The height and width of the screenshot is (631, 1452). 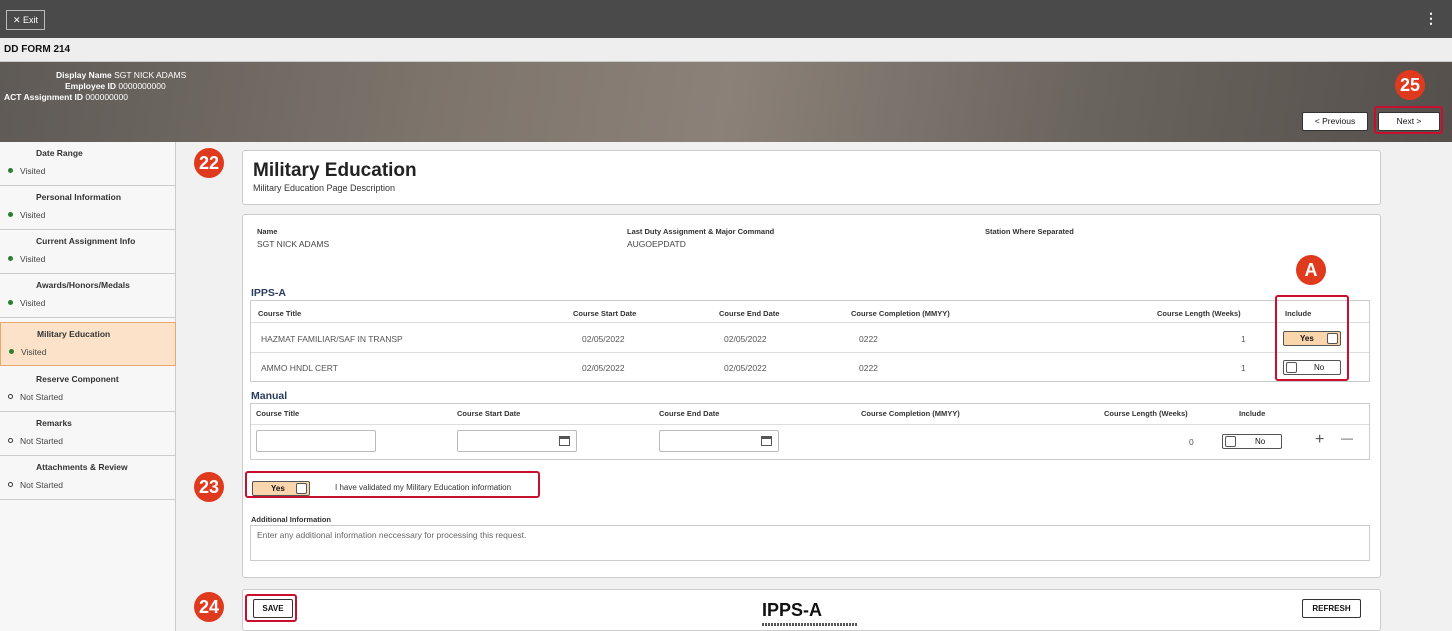 I want to click on exit-button: ✕ Exit, so click(x=26, y=20).